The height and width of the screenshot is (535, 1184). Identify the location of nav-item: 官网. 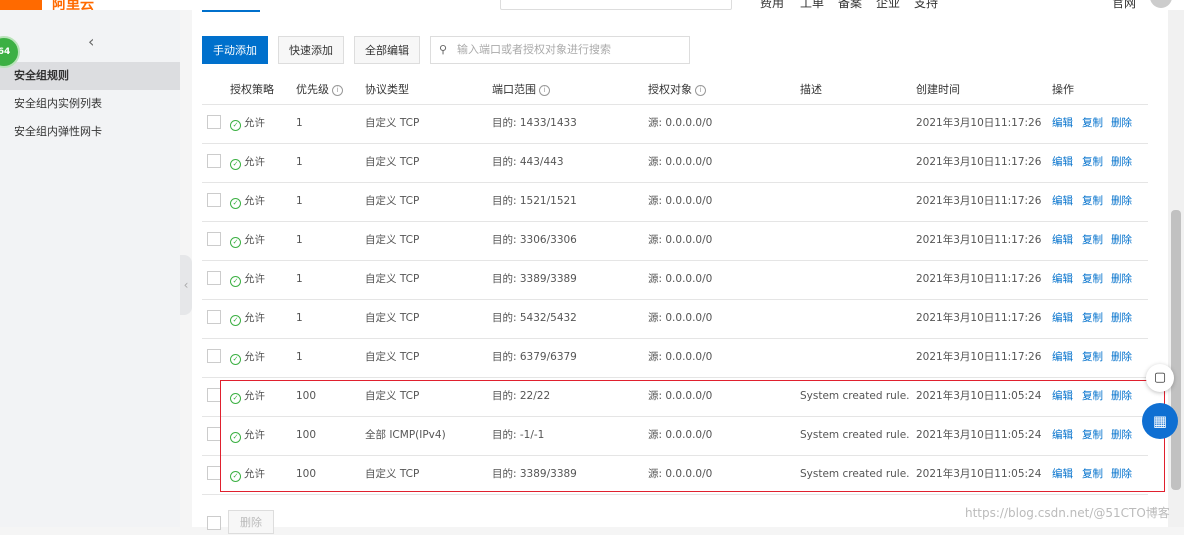
(1124, 5).